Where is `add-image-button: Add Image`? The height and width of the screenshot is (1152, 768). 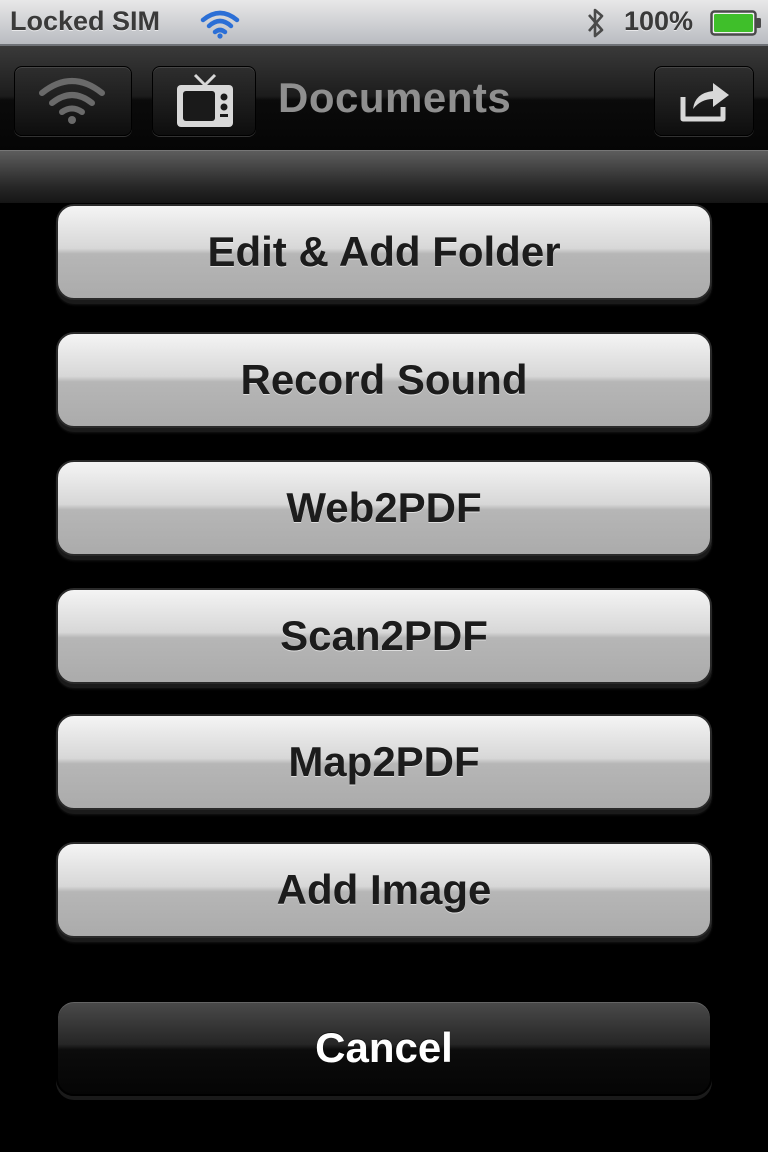 add-image-button: Add Image is located at coordinates (384, 890).